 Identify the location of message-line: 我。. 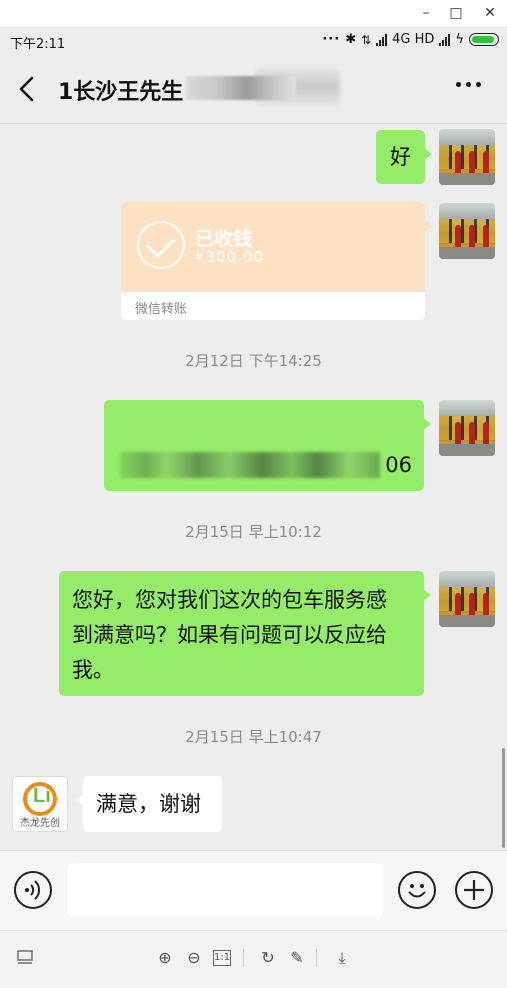
(93, 670).